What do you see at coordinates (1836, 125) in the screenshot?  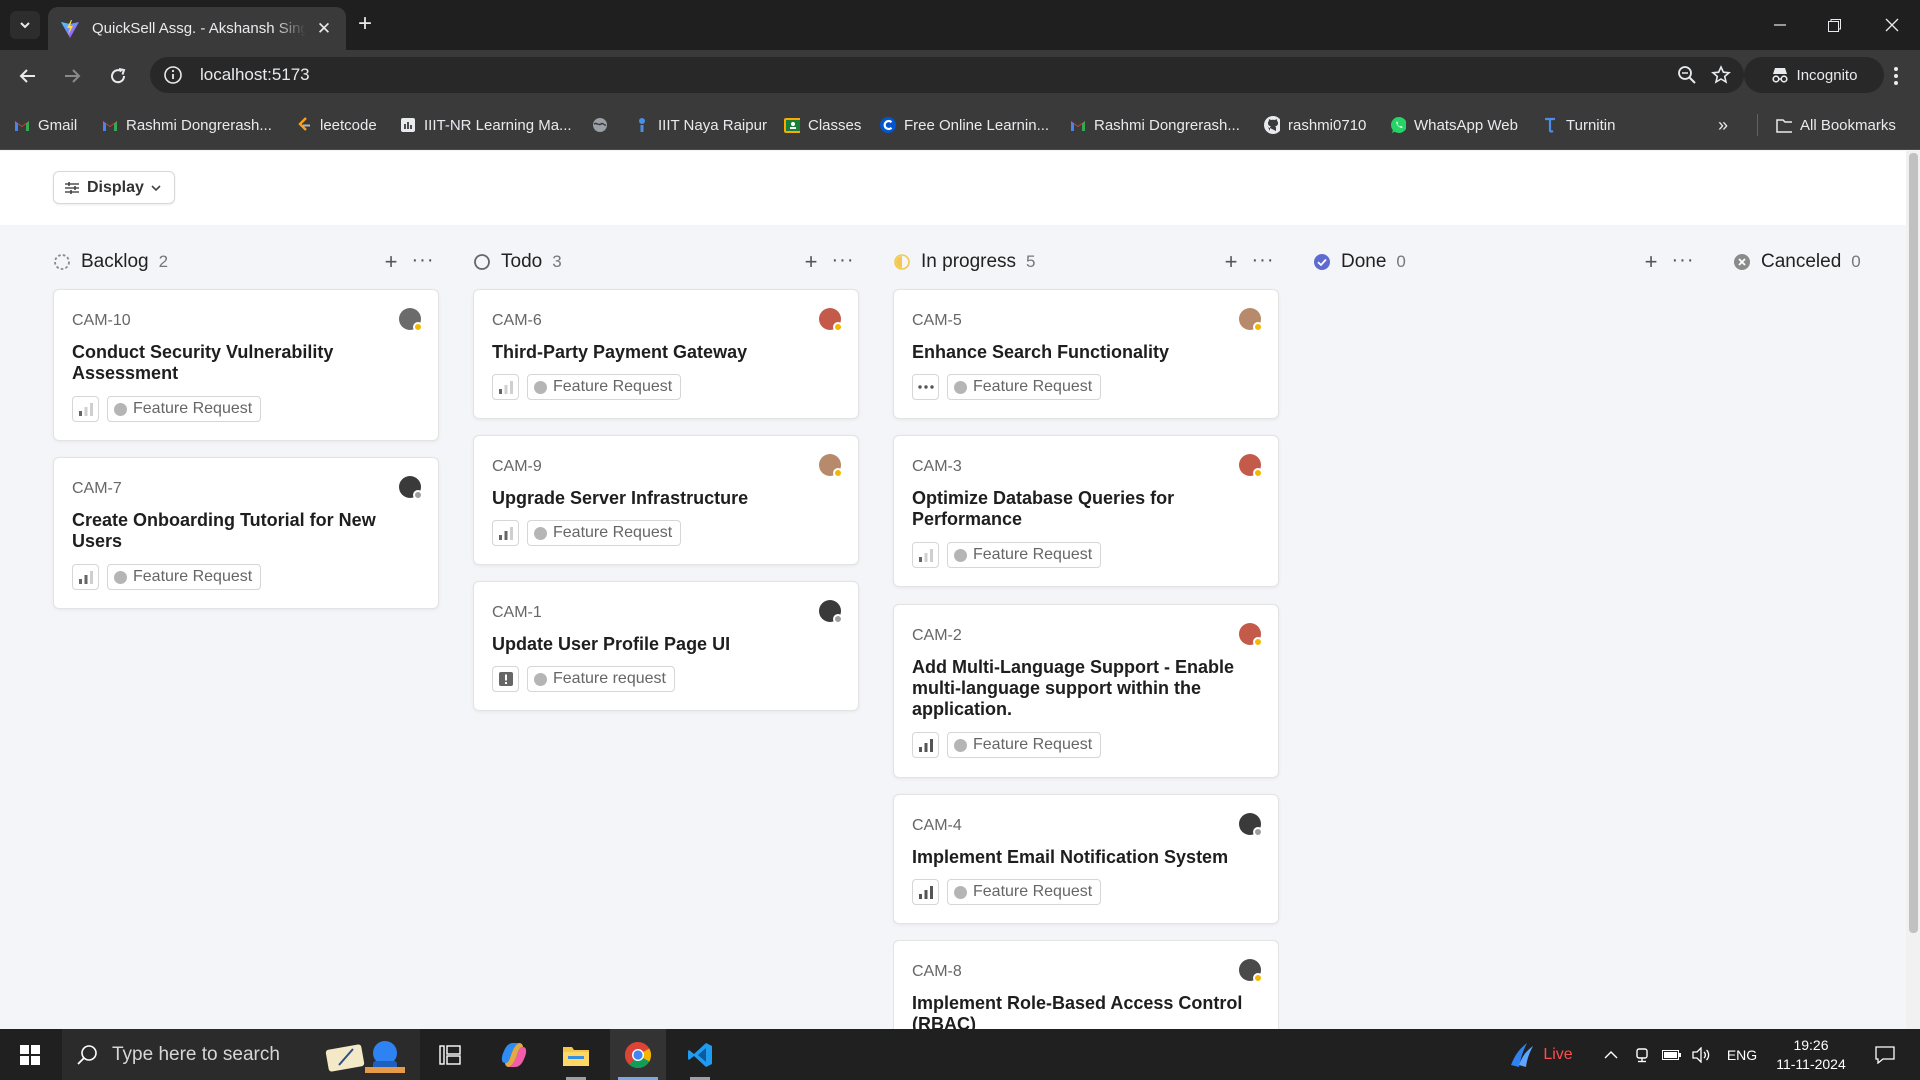 I see `all-bookmarks: All Bookmarks` at bounding box center [1836, 125].